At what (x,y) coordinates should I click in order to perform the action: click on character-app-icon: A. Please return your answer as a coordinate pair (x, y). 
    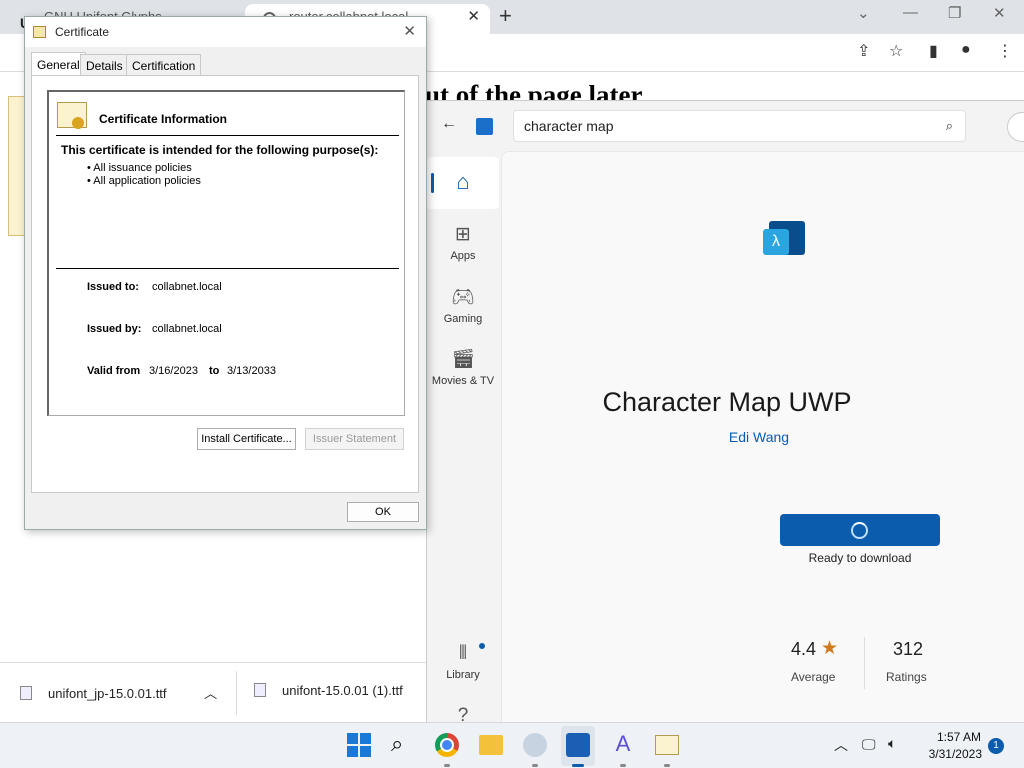
    Looking at the image, I should click on (623, 745).